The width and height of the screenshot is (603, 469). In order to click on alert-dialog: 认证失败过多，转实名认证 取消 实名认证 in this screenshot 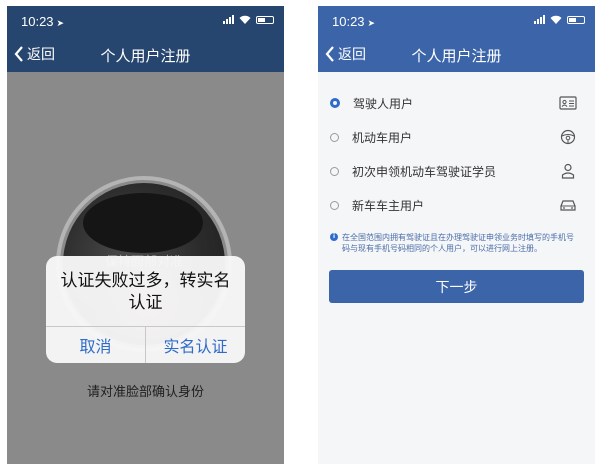, I will do `click(145, 309)`.